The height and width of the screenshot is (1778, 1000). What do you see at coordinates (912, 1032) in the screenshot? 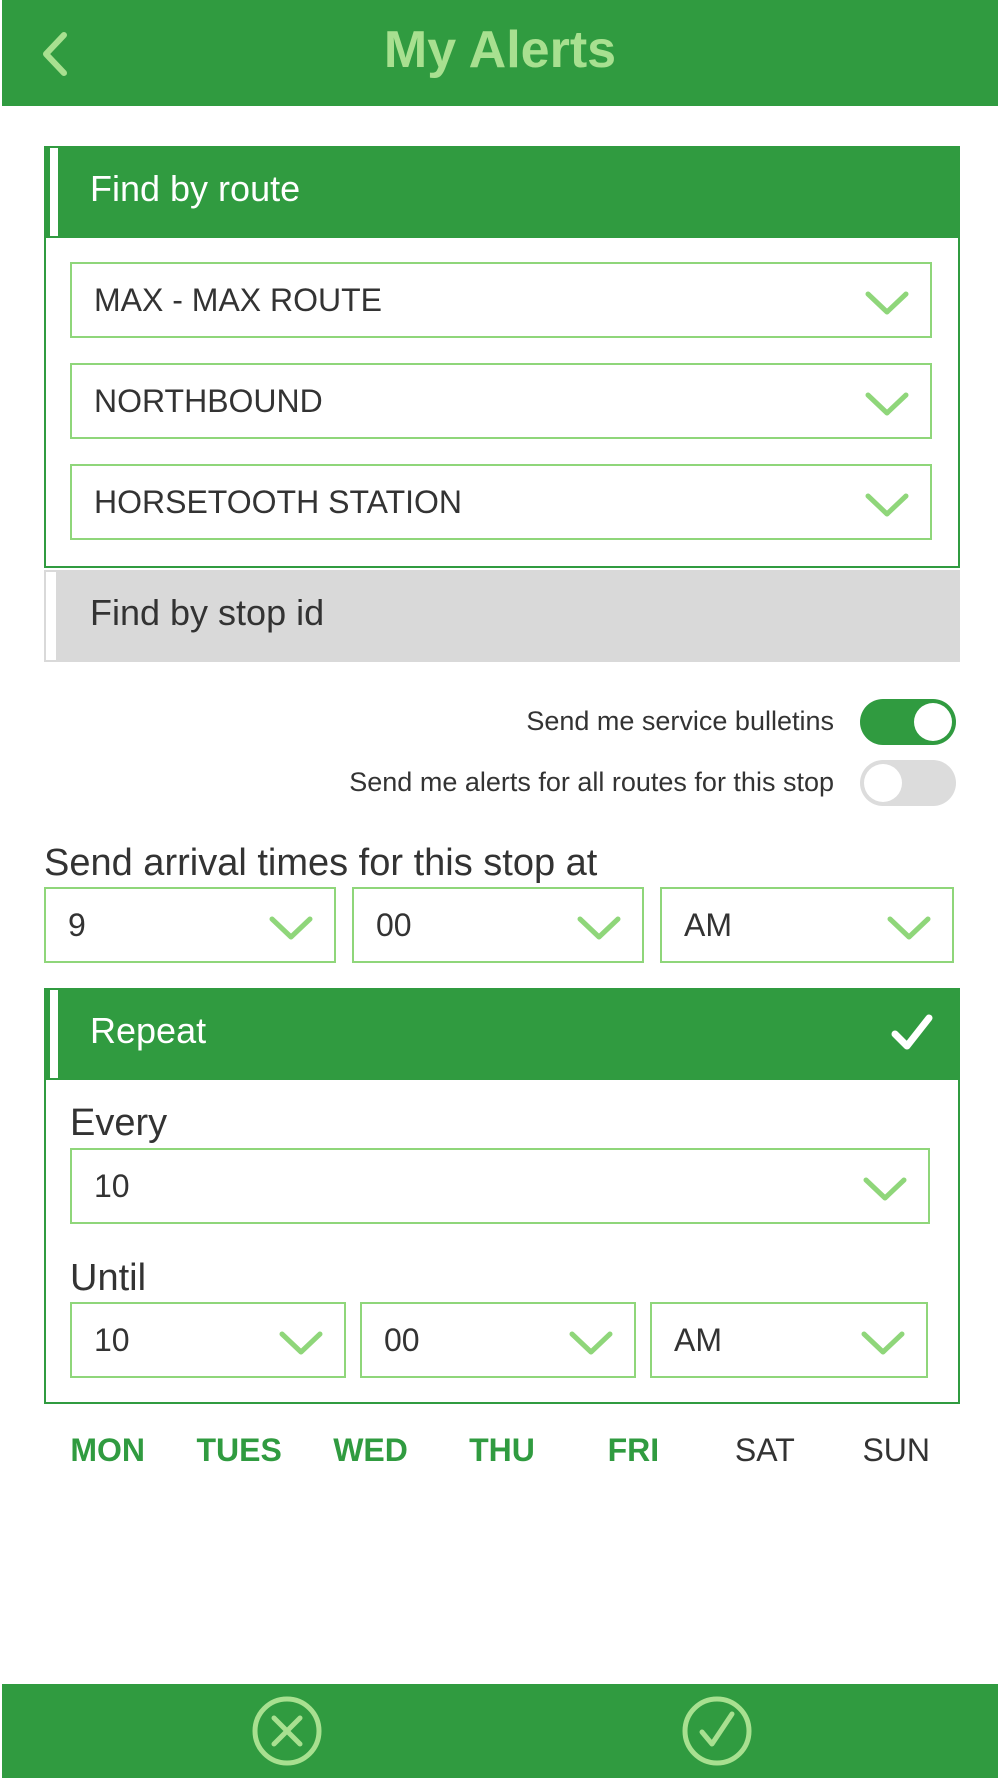
I see `checkmark-icon` at bounding box center [912, 1032].